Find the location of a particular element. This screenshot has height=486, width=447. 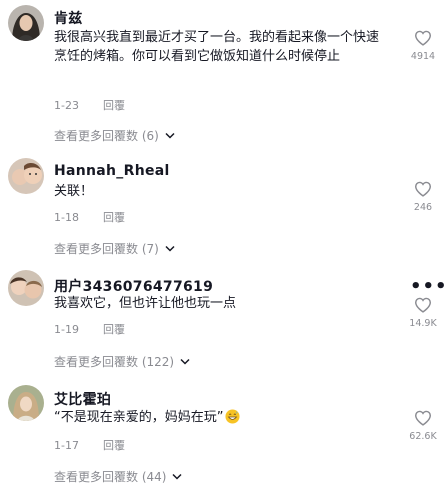

like-button: 14.9K is located at coordinates (423, 313).